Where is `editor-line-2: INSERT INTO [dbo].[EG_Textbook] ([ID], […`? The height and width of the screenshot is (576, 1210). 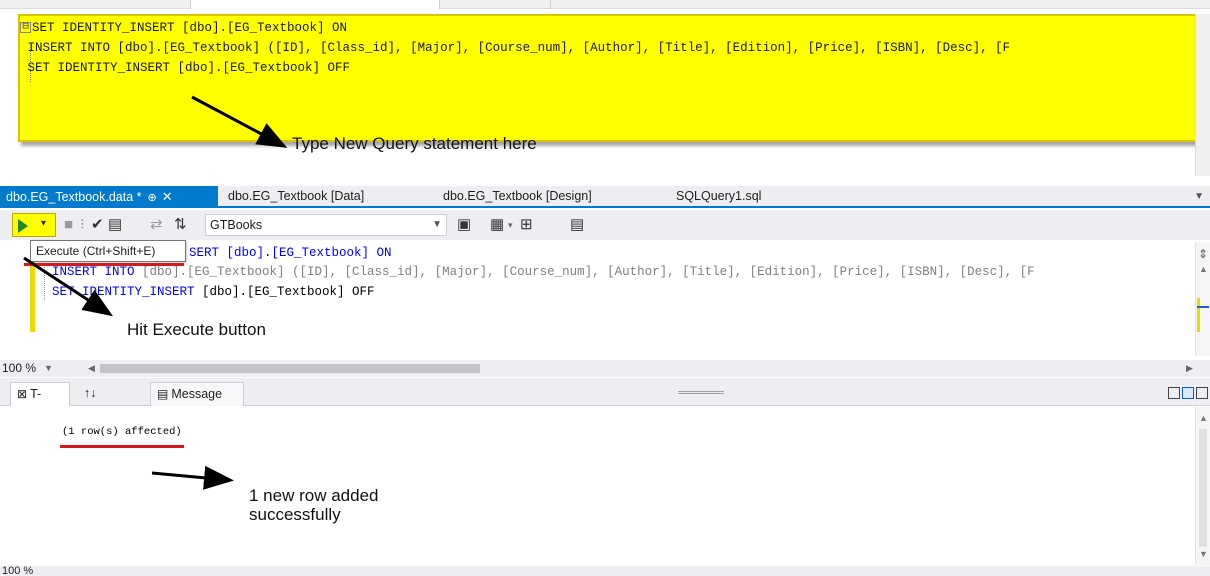
editor-line-2: INSERT INTO [dbo].[EG_Textbook] ([ID], [… is located at coordinates (543, 272).